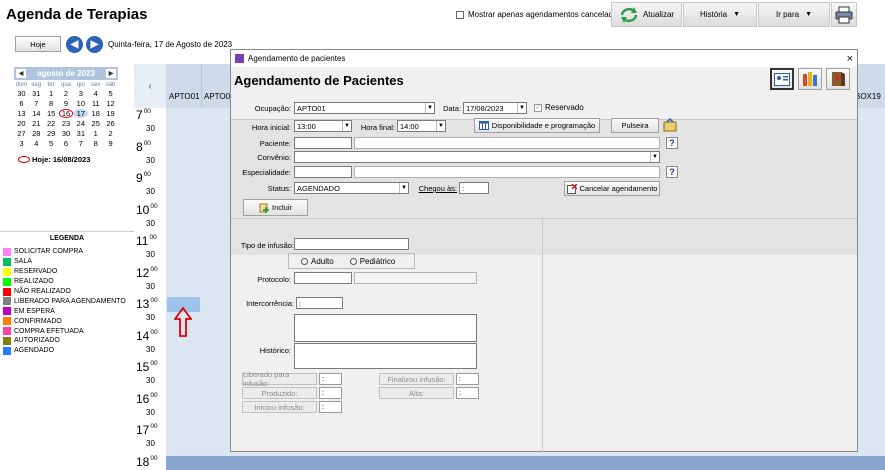  I want to click on produzido-input: :, so click(330, 393).